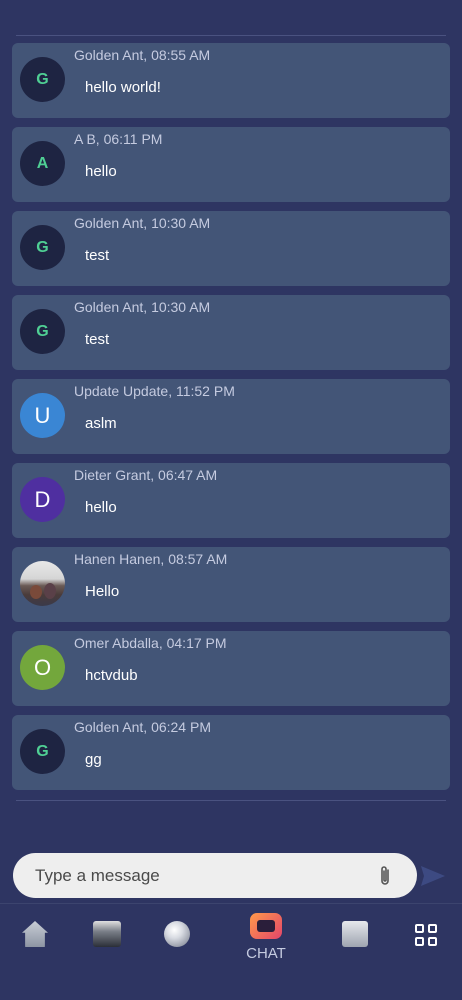  Describe the element at coordinates (385, 876) in the screenshot. I see `paperclip-icon` at that location.